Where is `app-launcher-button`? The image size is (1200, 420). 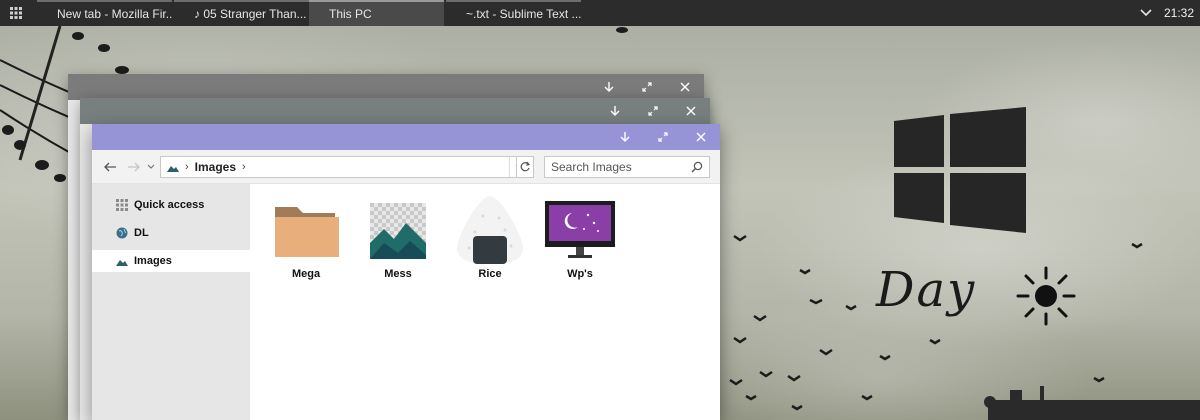
app-launcher-button is located at coordinates (16, 13).